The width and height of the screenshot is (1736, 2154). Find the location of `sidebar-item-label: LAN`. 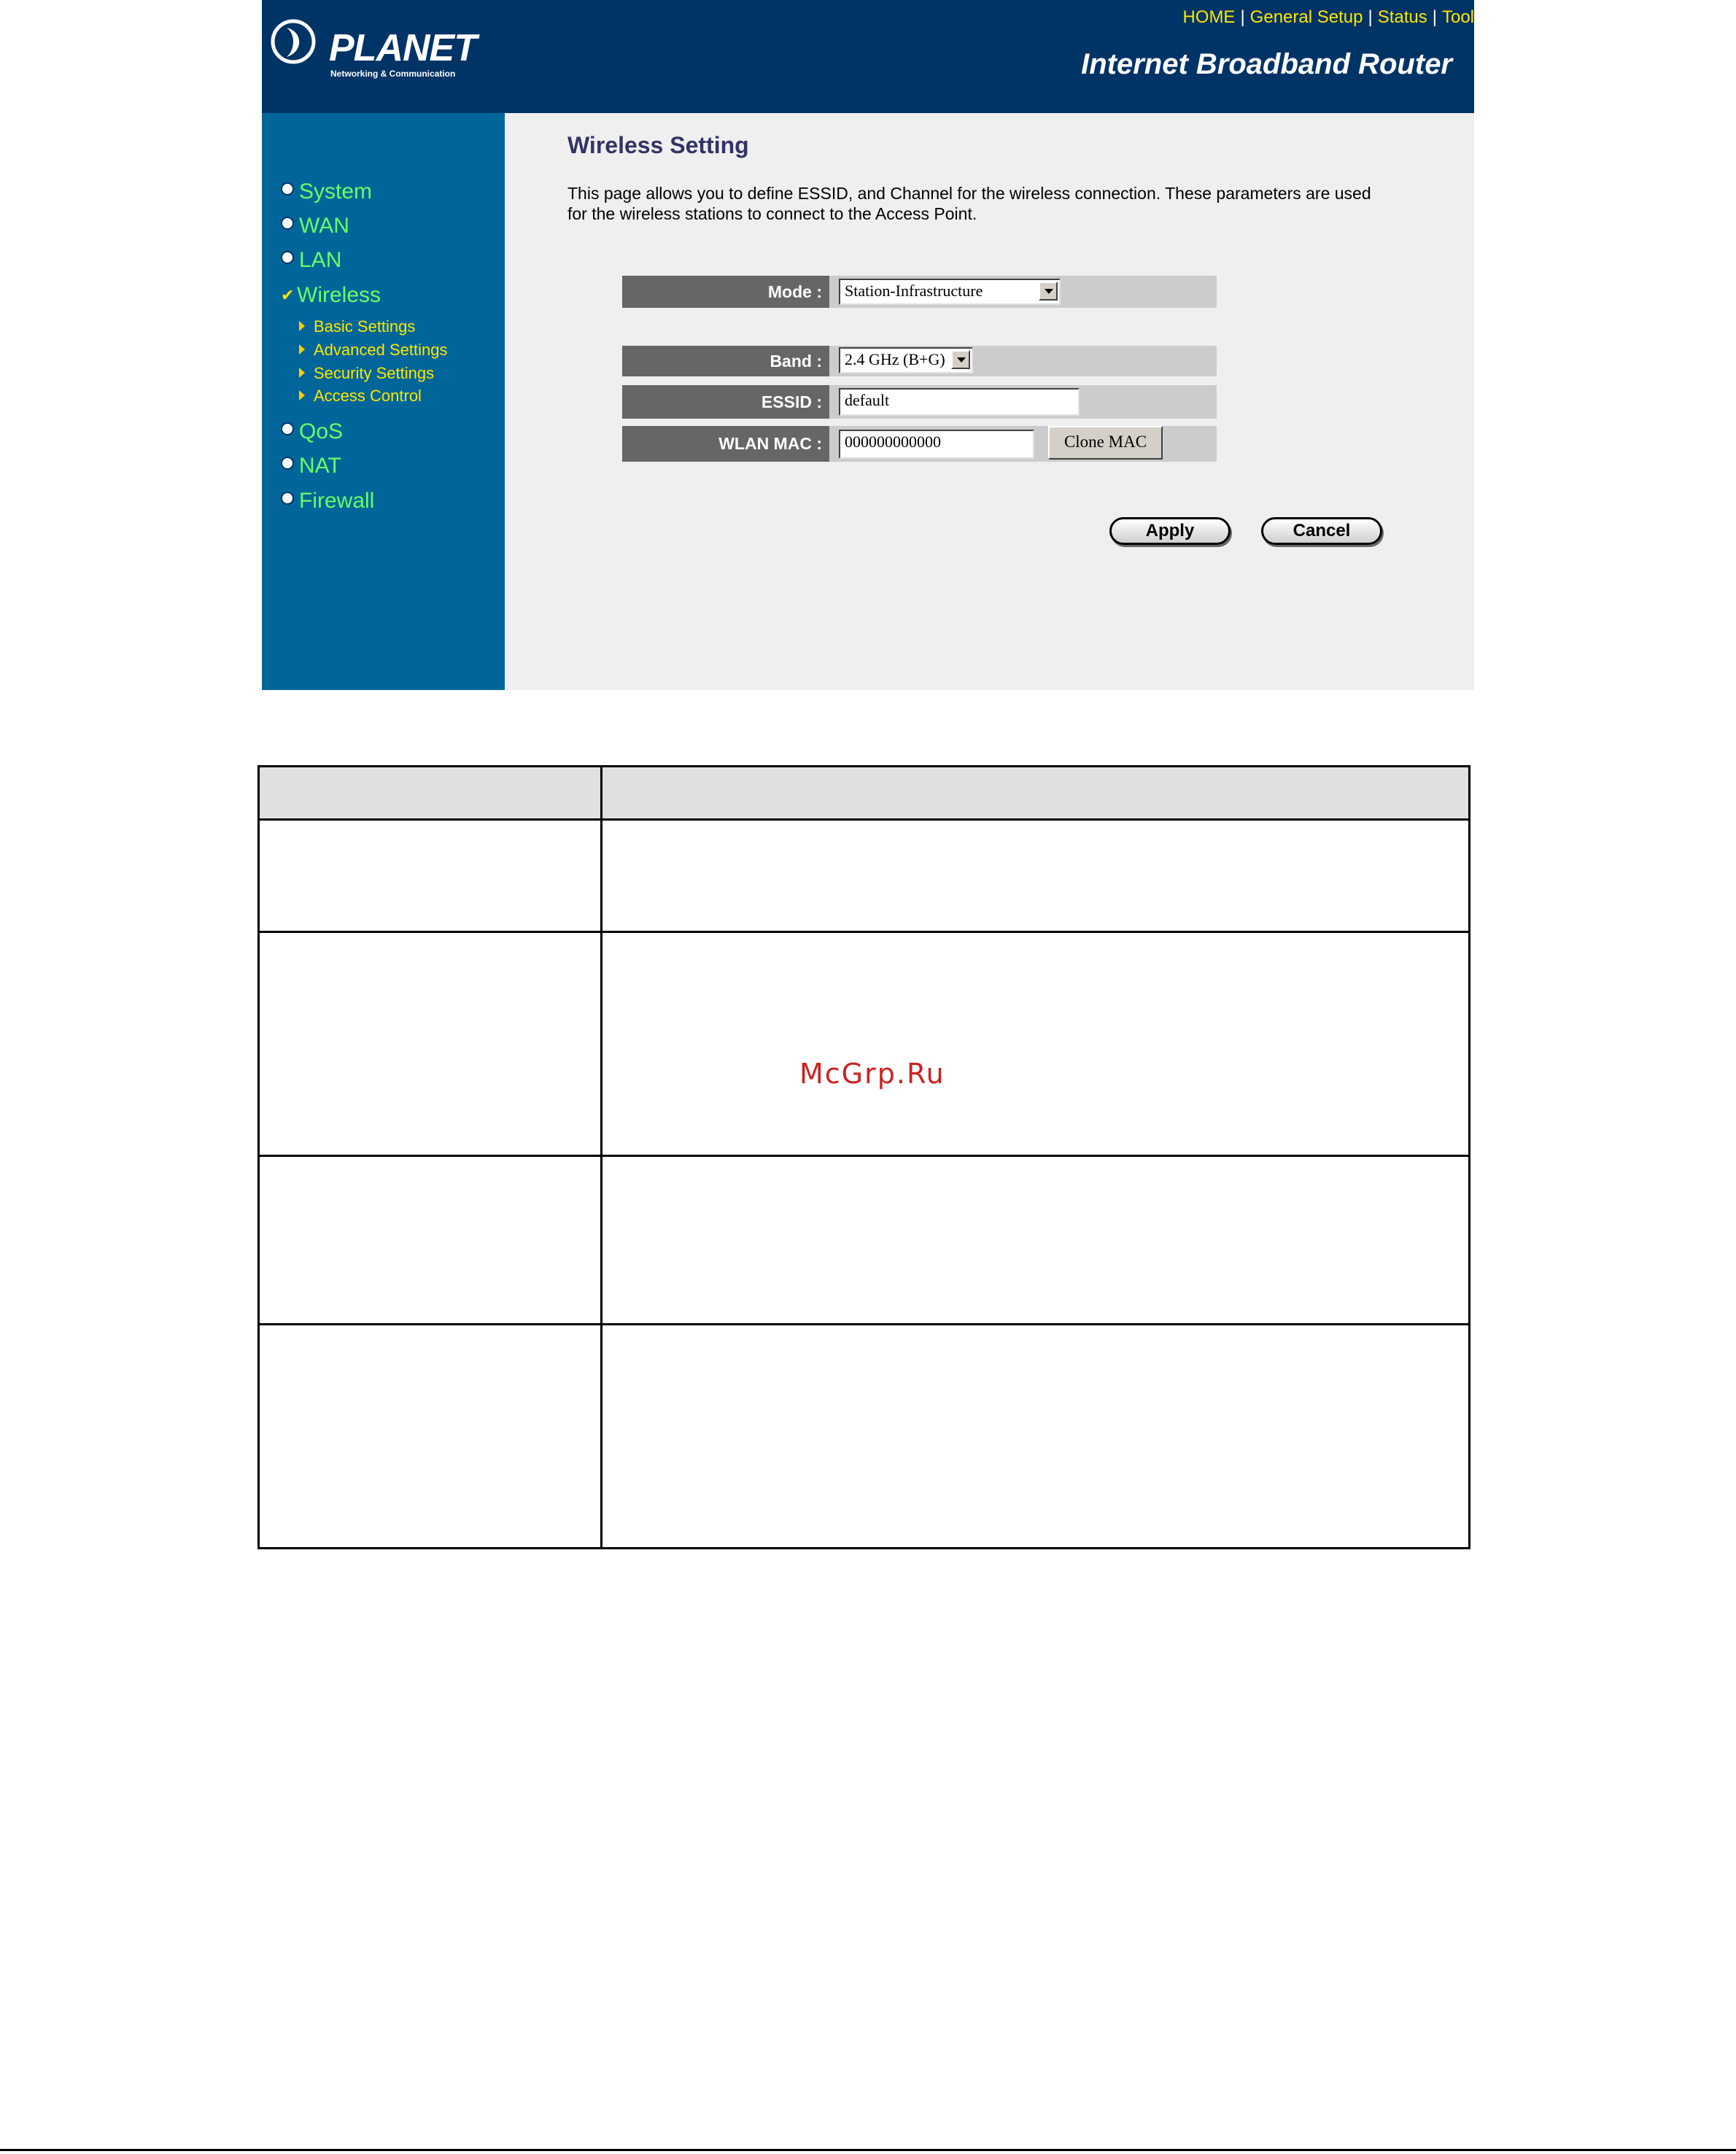

sidebar-item-label: LAN is located at coordinates (320, 260).